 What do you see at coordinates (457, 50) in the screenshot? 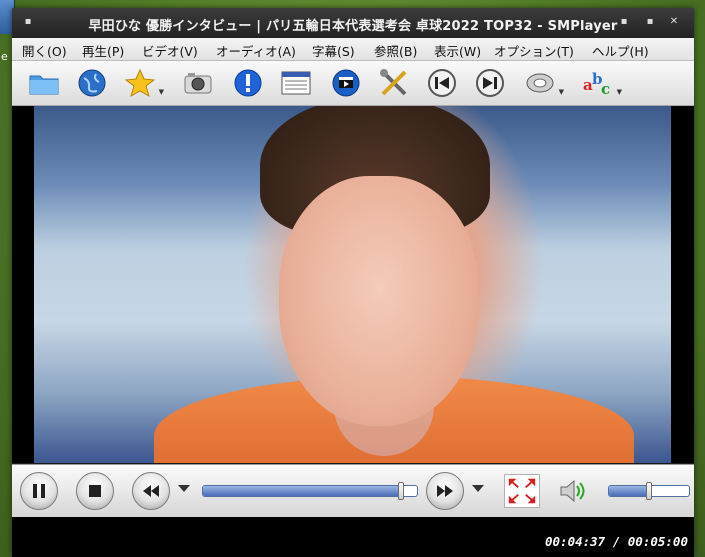
I see `menu-view: 表示(W)` at bounding box center [457, 50].